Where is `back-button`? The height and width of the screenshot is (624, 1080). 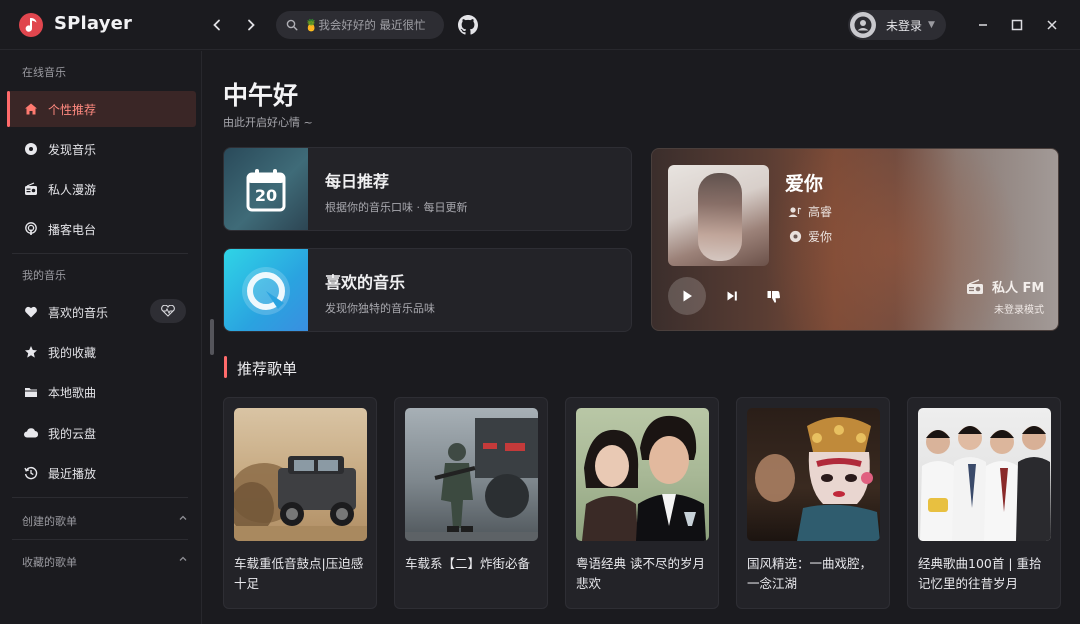
back-button is located at coordinates (217, 25).